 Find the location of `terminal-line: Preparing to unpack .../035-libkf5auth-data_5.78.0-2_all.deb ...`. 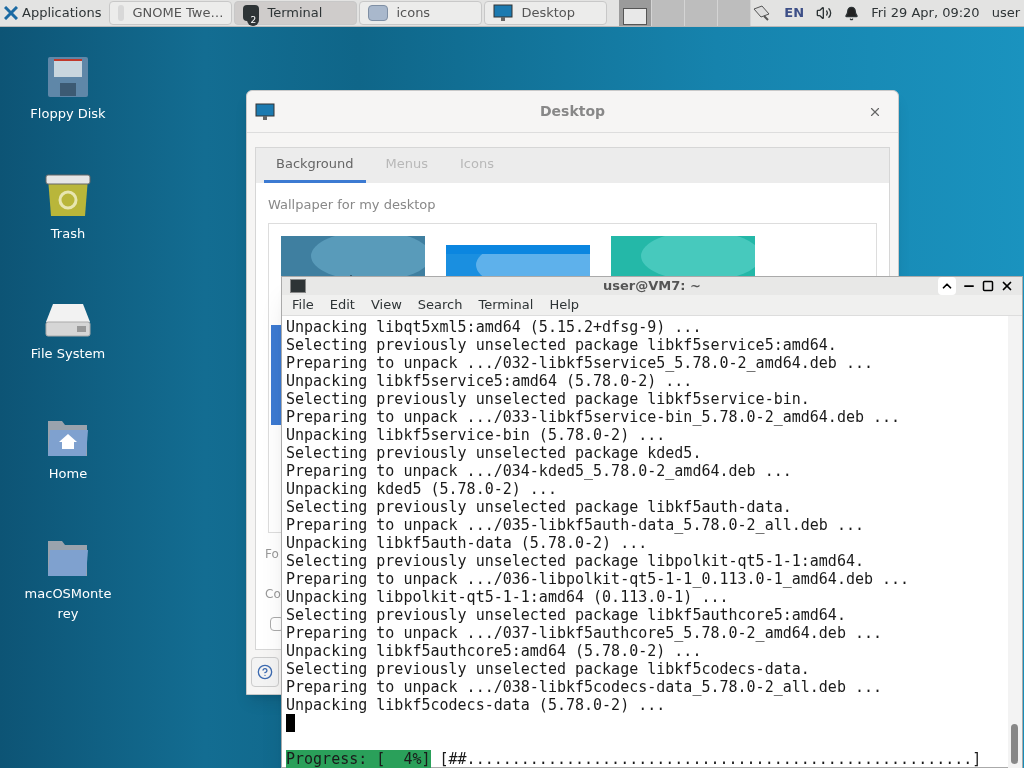

terminal-line: Preparing to unpack .../035-libkf5auth-data_5.78.0-2_all.deb ... is located at coordinates (575, 524).